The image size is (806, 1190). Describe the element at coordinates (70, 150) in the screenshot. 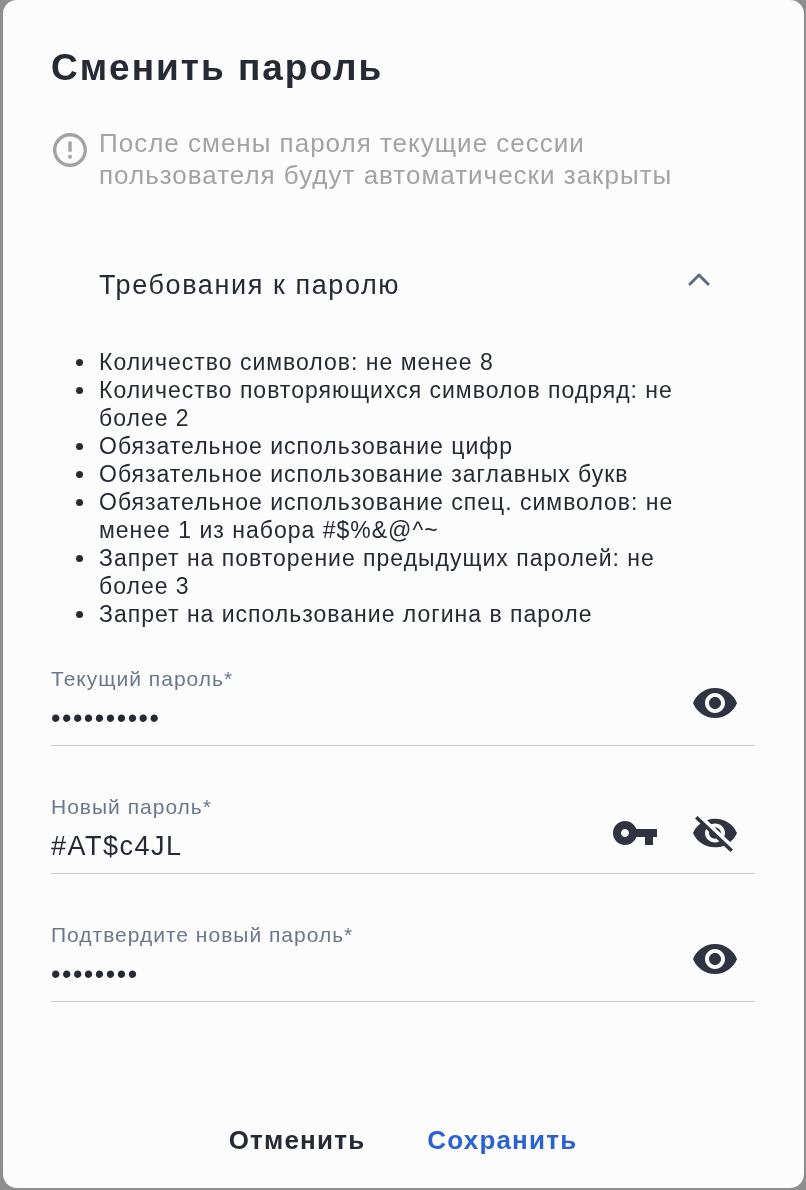

I see `warning-icon` at that location.